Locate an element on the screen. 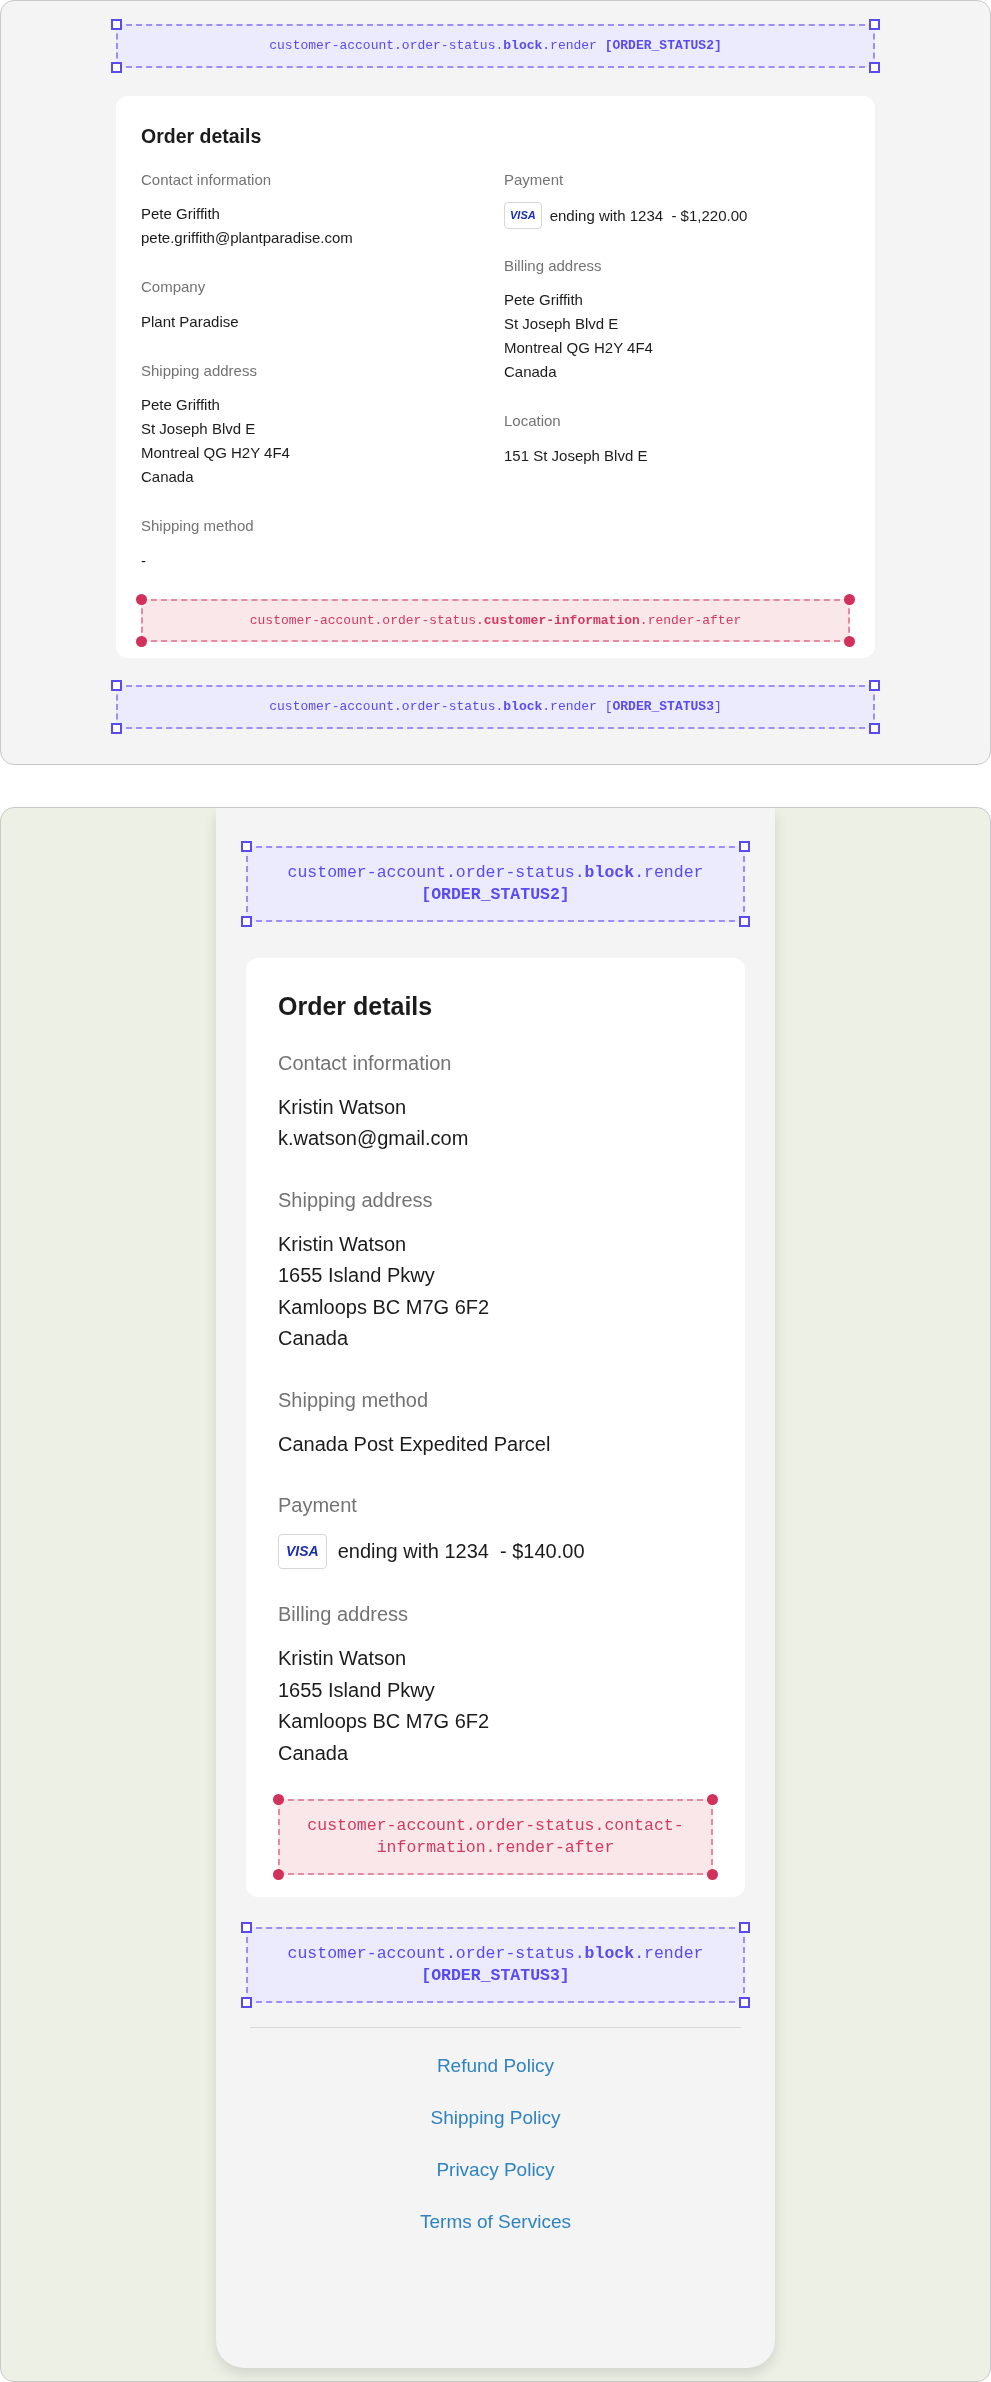  section-value: pete.griffith@plantparadise.com is located at coordinates (247, 238).